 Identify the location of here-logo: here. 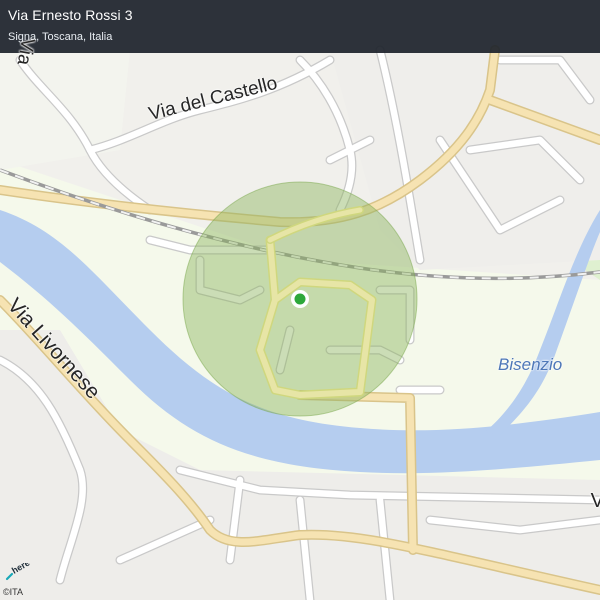
(18, 572).